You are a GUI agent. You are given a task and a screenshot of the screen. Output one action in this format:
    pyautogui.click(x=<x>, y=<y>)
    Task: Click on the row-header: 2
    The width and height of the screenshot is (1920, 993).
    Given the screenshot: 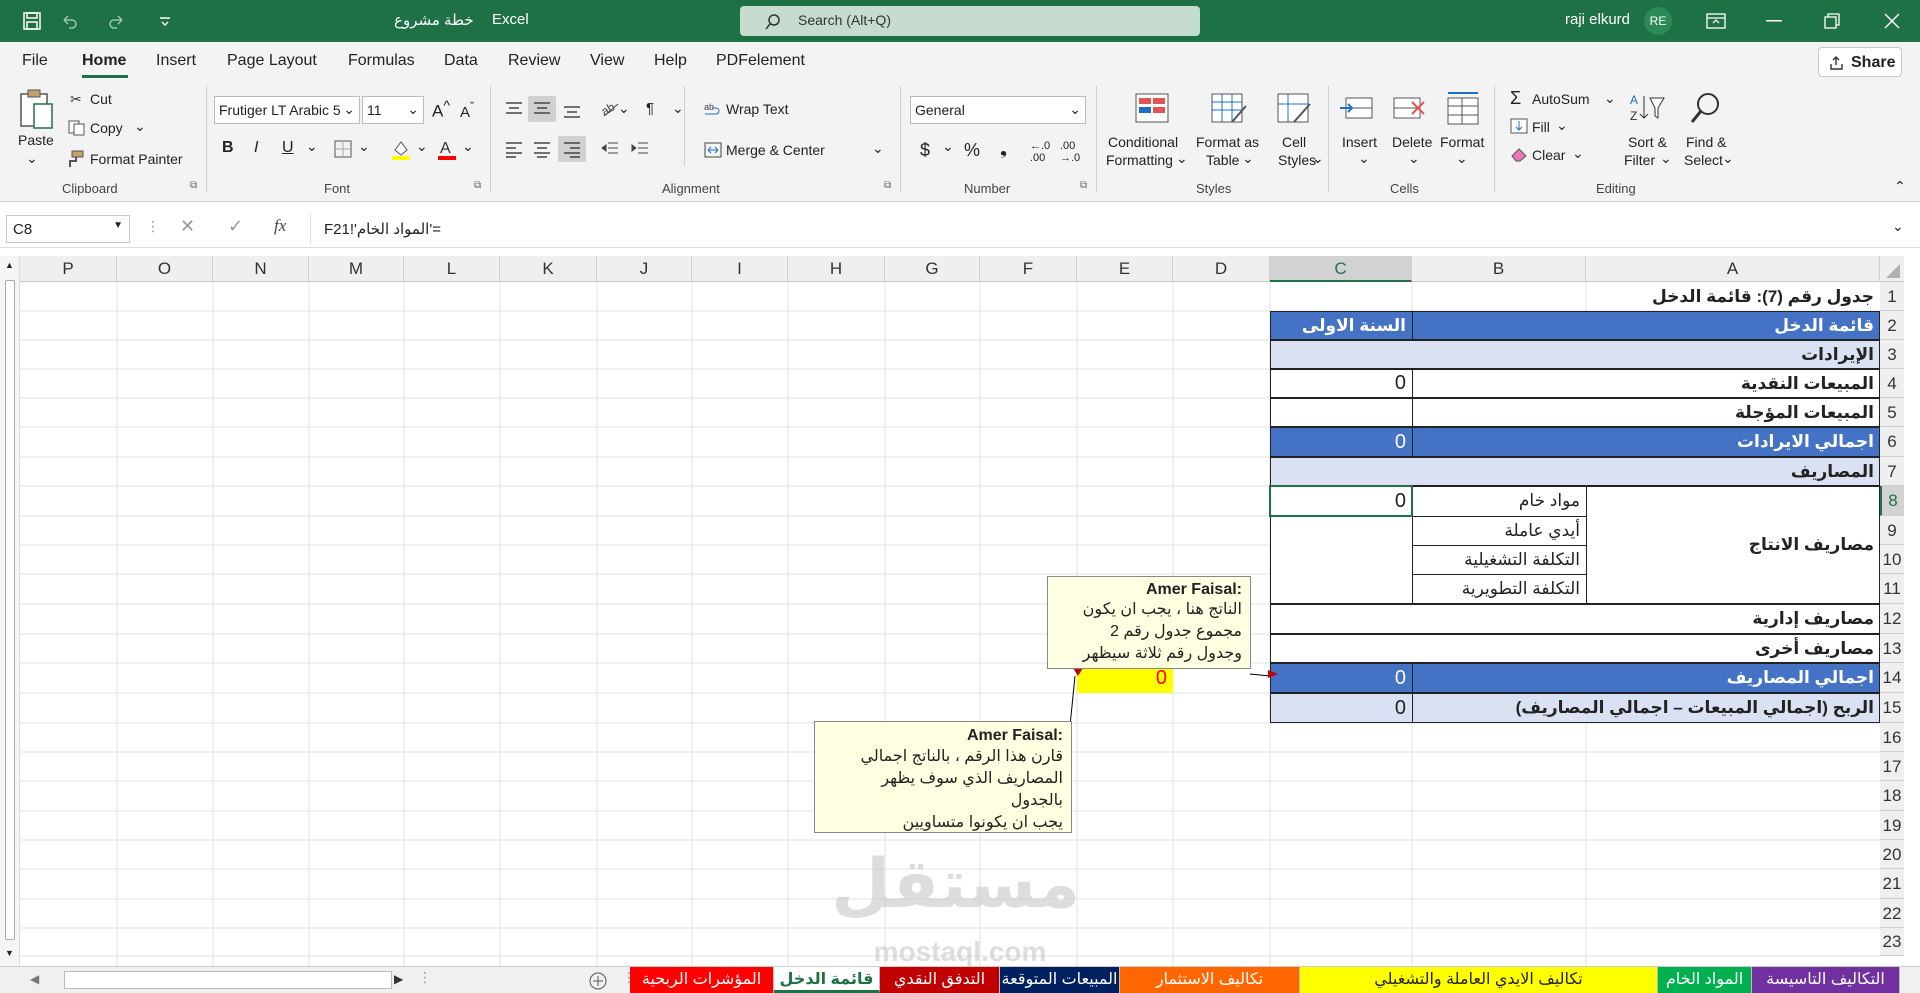 What is the action you would take?
    pyautogui.click(x=1892, y=325)
    